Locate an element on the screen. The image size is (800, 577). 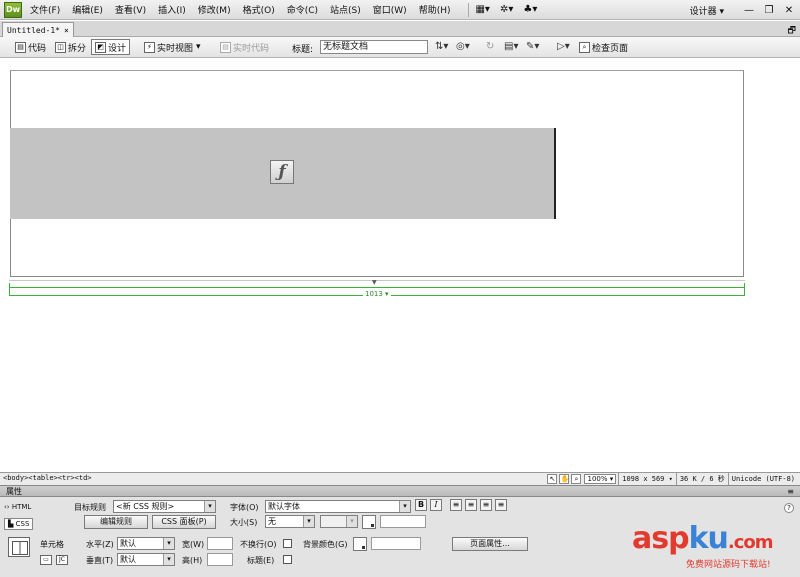
merge-cells-icon: ▭ is located at coordinates (46, 560).